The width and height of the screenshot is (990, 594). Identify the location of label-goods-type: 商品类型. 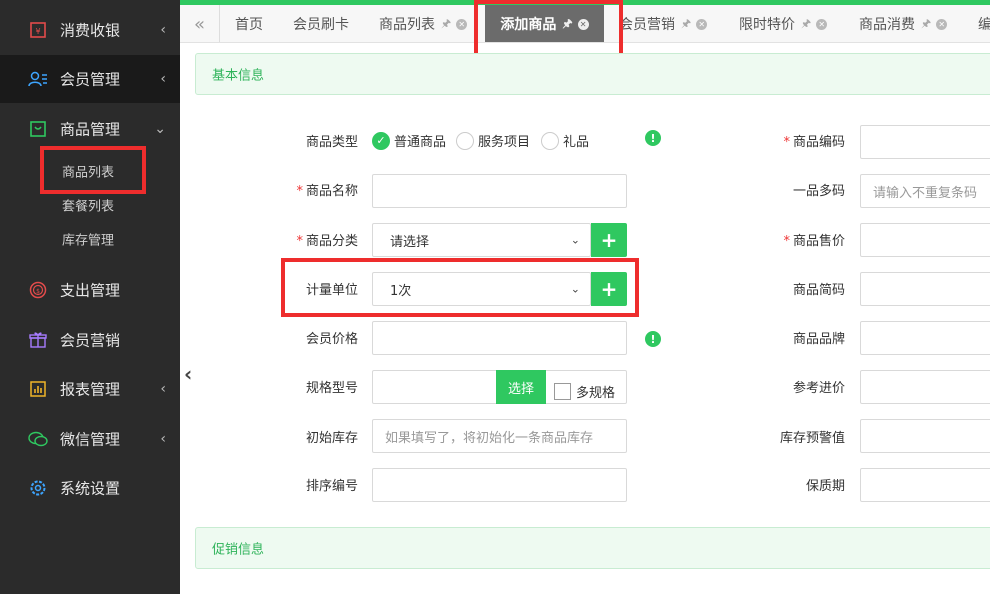
(331, 142).